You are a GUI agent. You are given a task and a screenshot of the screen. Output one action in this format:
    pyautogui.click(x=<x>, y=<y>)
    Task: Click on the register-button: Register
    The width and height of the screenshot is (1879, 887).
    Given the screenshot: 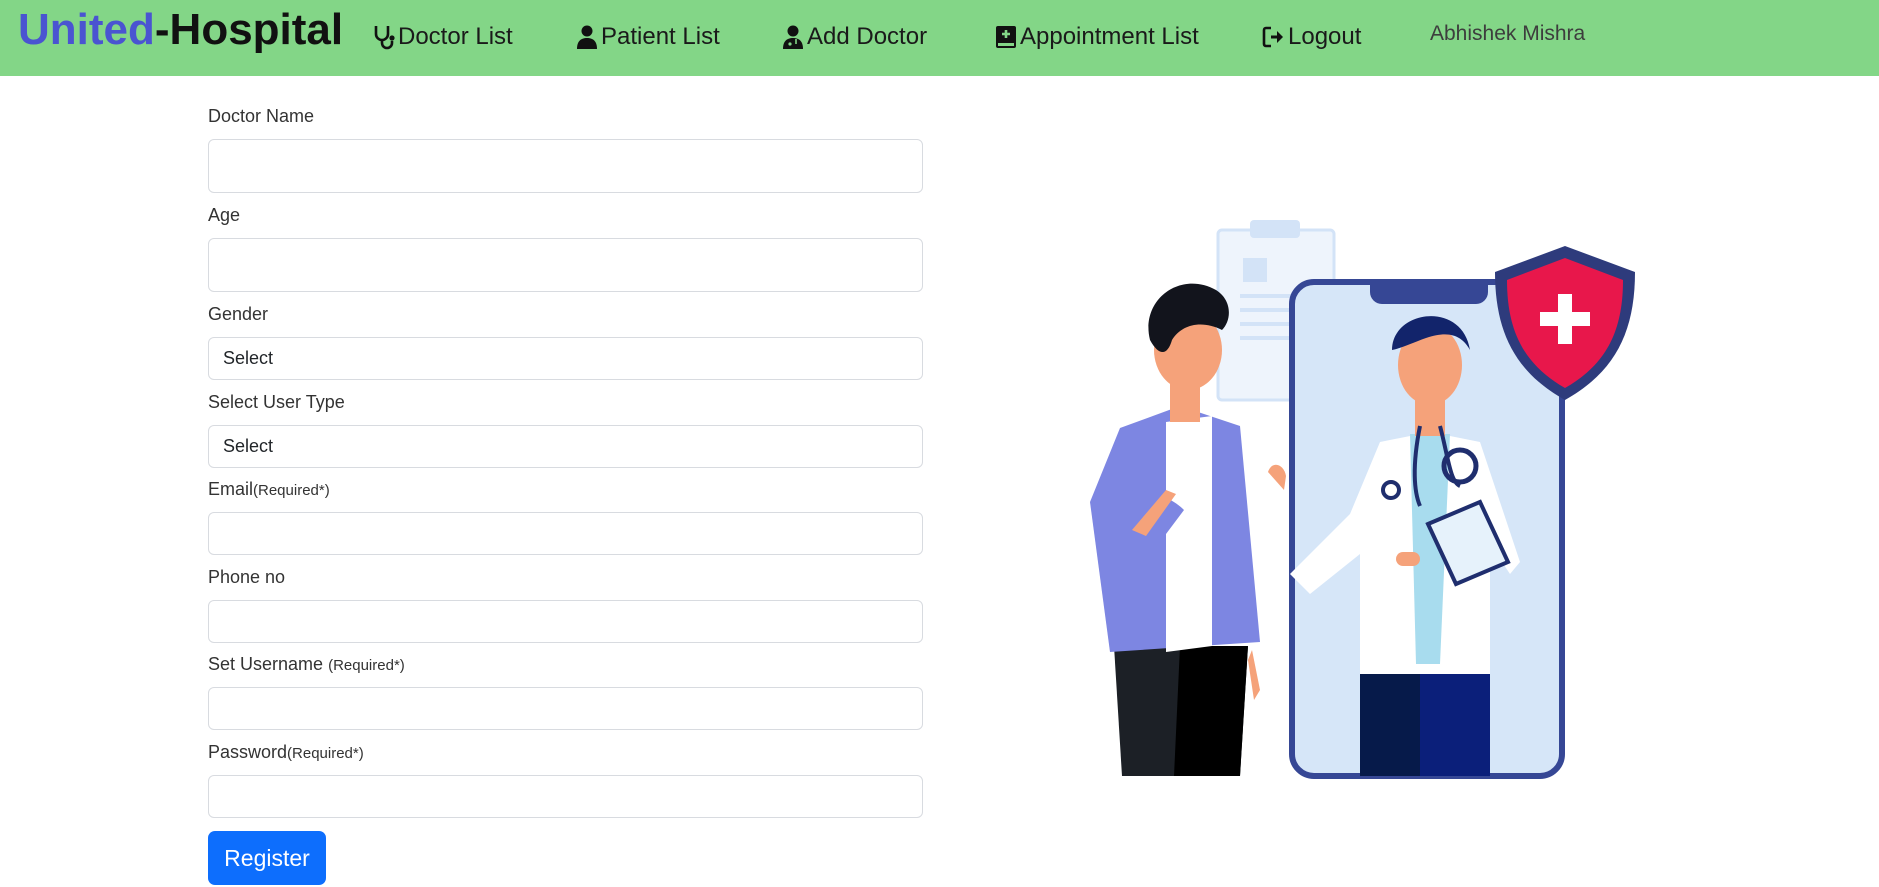 What is the action you would take?
    pyautogui.click(x=267, y=858)
    